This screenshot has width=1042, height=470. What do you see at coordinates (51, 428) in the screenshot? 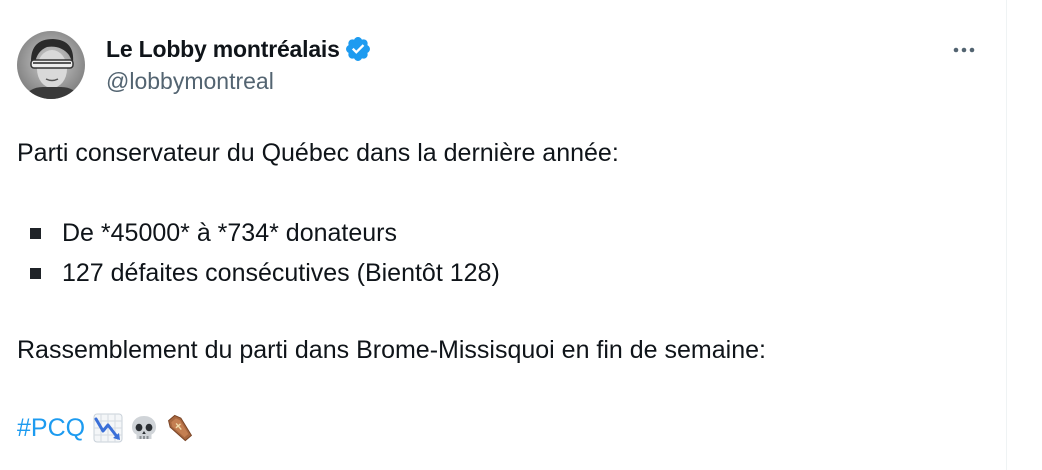
I see `hashtag-link: #PCQ` at bounding box center [51, 428].